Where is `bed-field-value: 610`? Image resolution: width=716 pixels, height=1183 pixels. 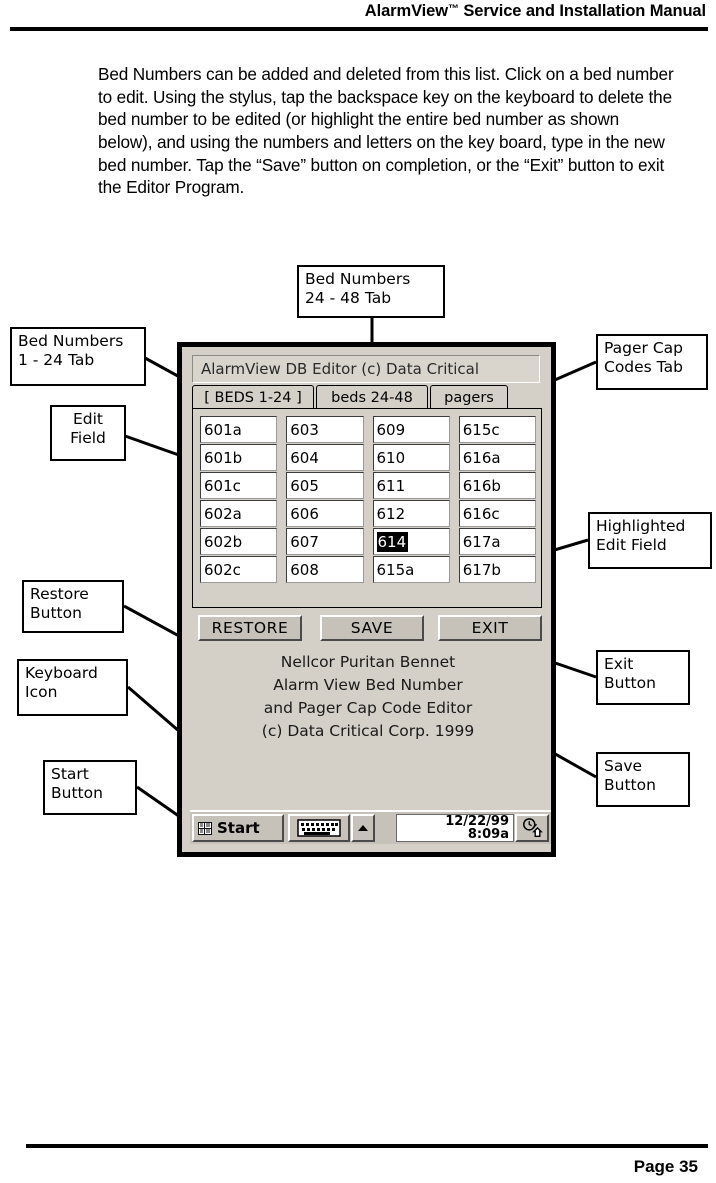
bed-field-value: 610 is located at coordinates (391, 457).